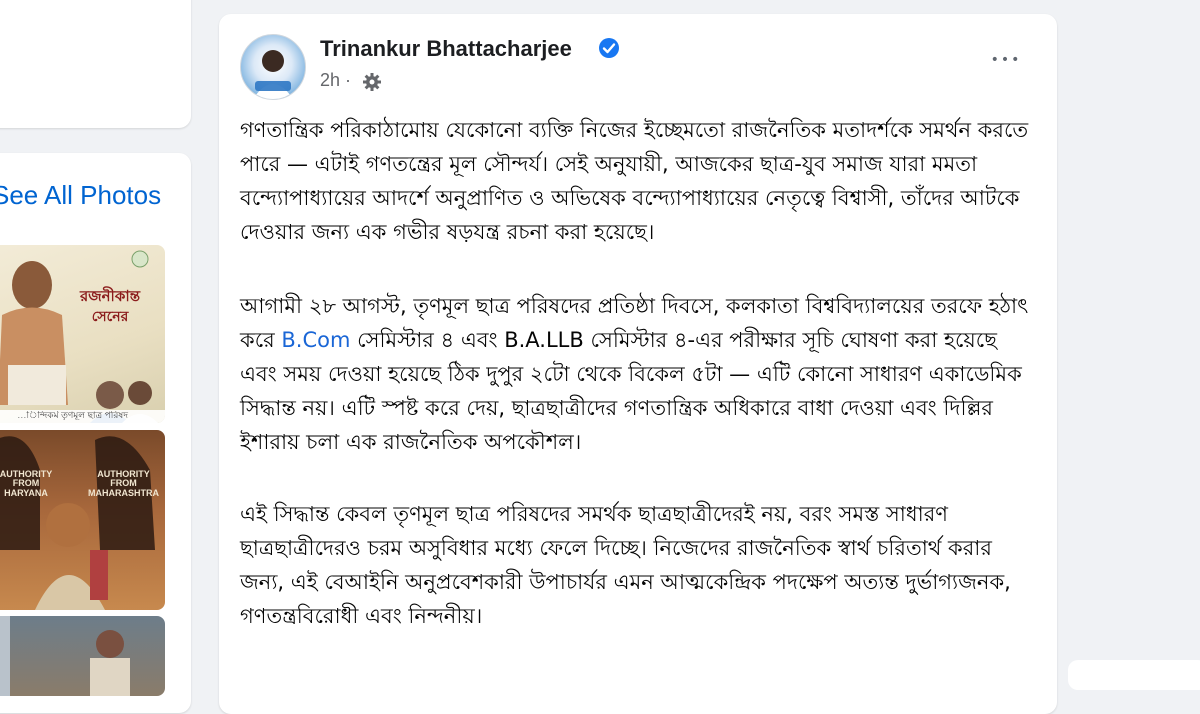 Image resolution: width=1200 pixels, height=714 pixels. What do you see at coordinates (110, 316) in the screenshot?
I see `photo-1-subtitle: সেনের` at bounding box center [110, 316].